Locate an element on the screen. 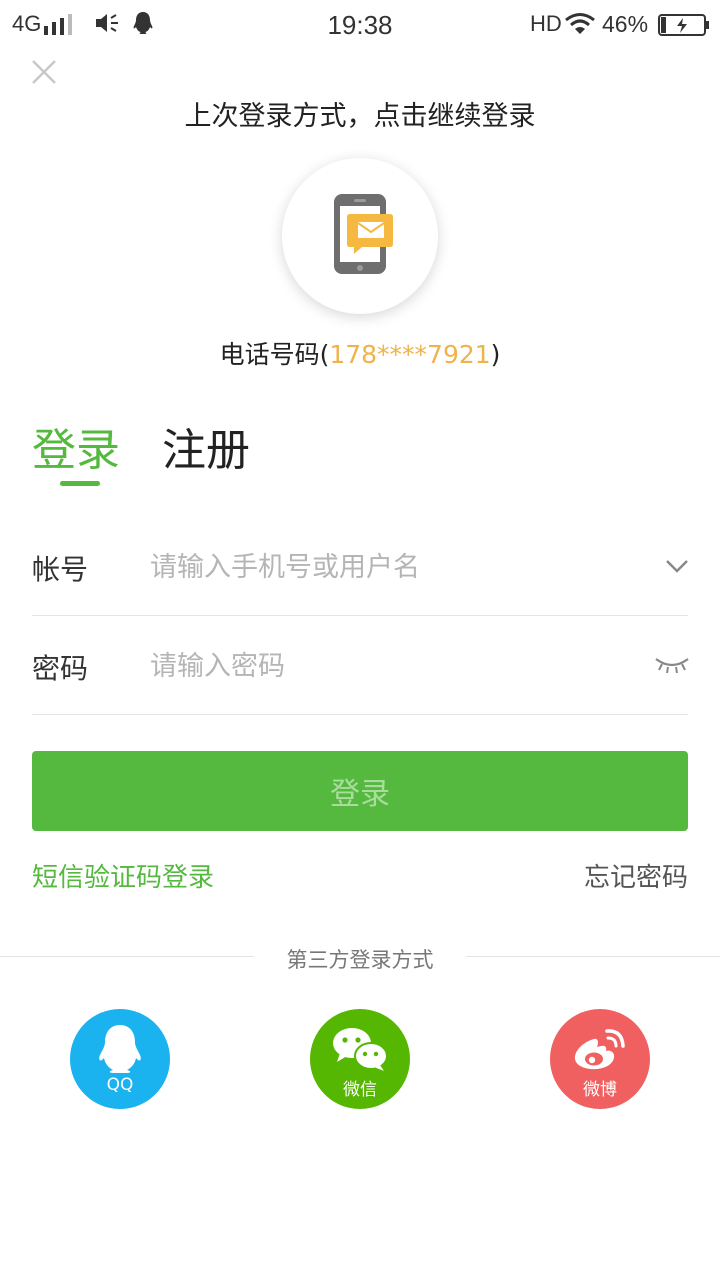 The height and width of the screenshot is (1280, 720). account-input is located at coordinates (390, 567).